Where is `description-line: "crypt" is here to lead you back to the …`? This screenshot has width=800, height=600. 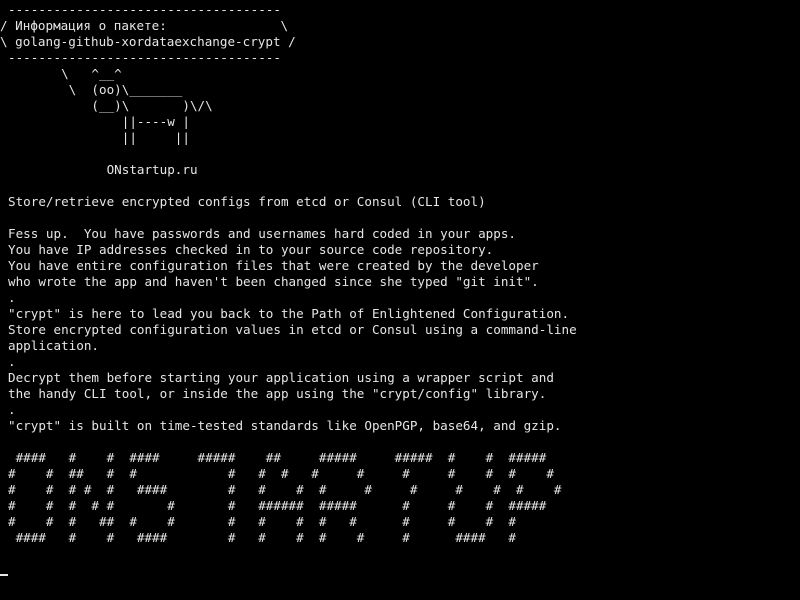 description-line: "crypt" is here to lead you back to the … is located at coordinates (289, 313).